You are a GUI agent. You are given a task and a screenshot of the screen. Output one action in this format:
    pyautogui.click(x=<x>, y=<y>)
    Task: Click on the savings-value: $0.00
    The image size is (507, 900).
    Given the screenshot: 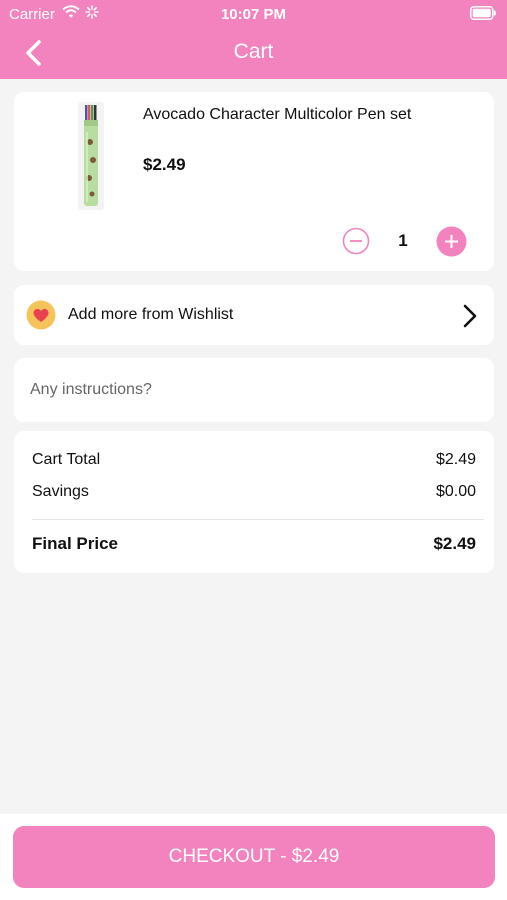 What is the action you would take?
    pyautogui.click(x=455, y=491)
    